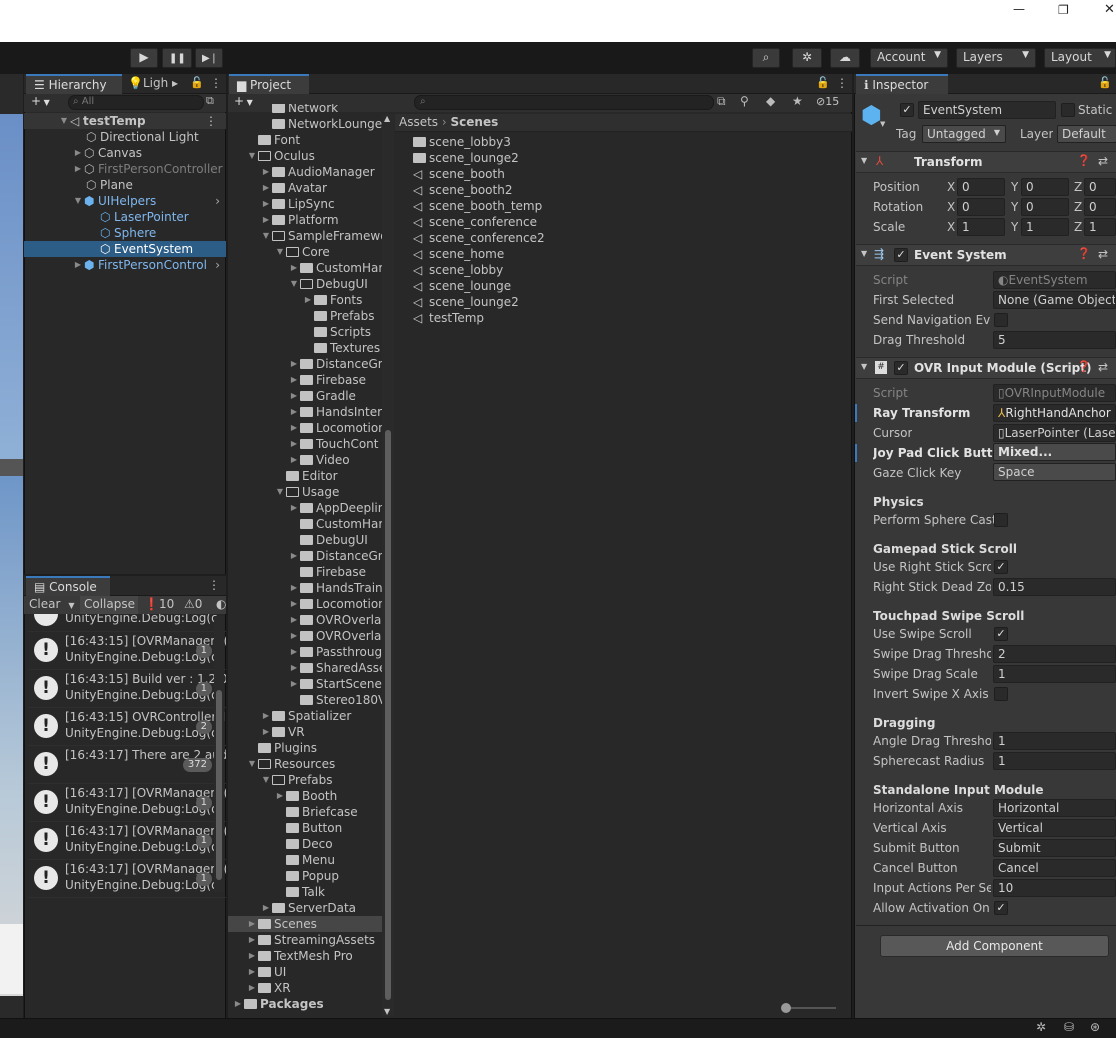 This screenshot has width=1116, height=1038. Describe the element at coordinates (125, 153) in the screenshot. I see `hierarchy-item: ▶ ⬡ Canvas` at that location.